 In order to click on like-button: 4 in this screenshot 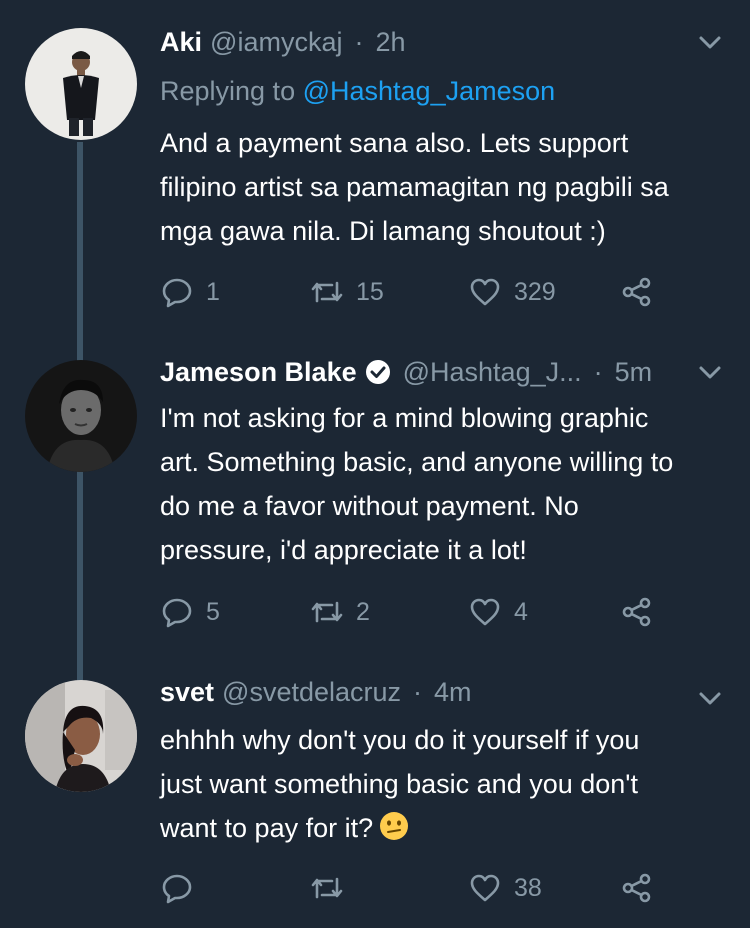, I will do `click(498, 612)`.